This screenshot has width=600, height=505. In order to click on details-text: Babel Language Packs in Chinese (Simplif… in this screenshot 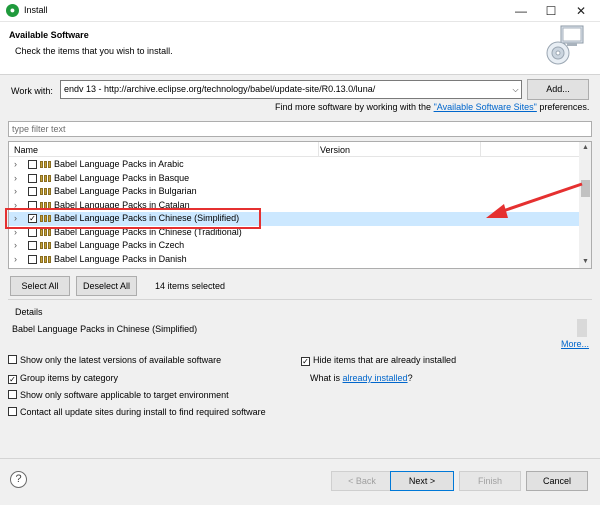, I will do `click(105, 329)`.